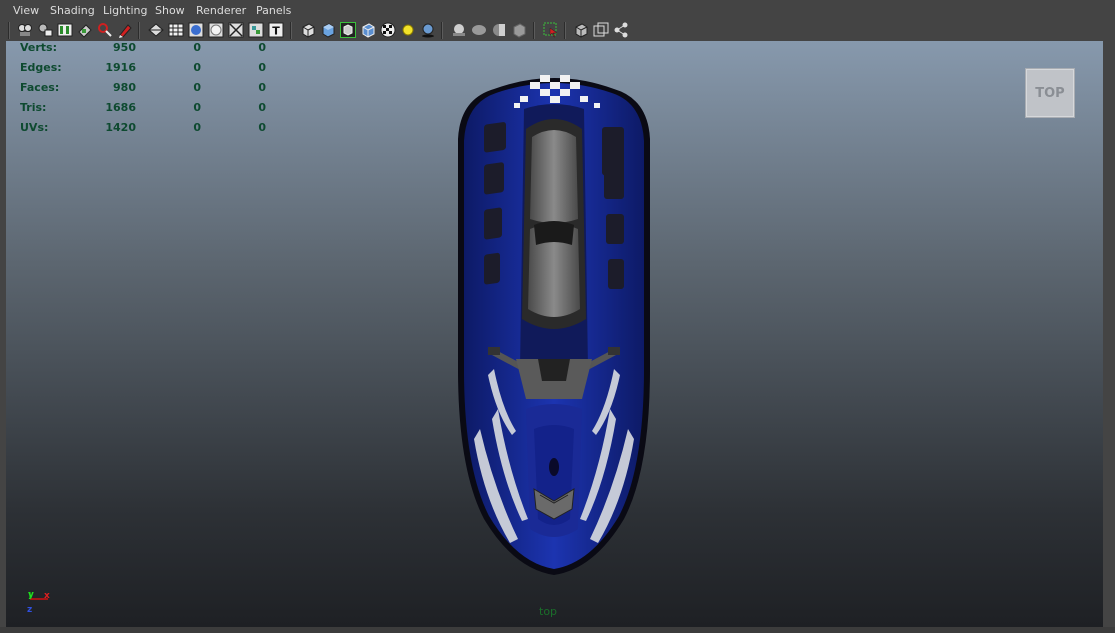 The width and height of the screenshot is (1115, 633). I want to click on hud-tris-selected: 0, so click(197, 107).